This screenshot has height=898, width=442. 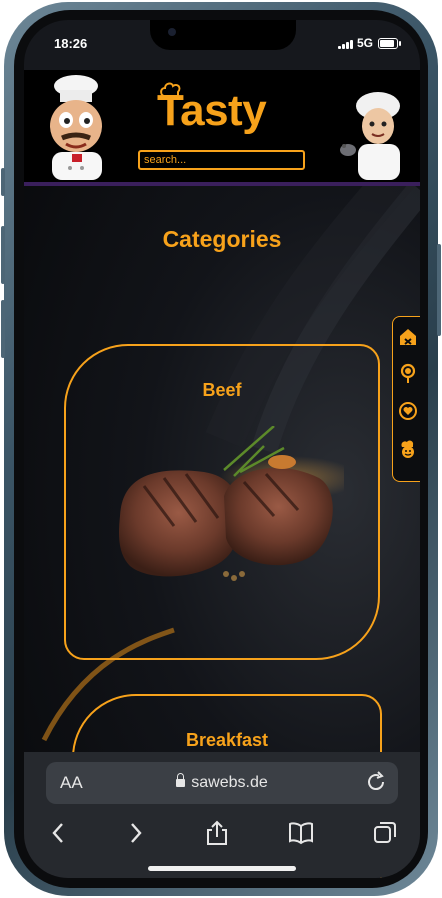 What do you see at coordinates (346, 44) in the screenshot?
I see `signal-icon` at bounding box center [346, 44].